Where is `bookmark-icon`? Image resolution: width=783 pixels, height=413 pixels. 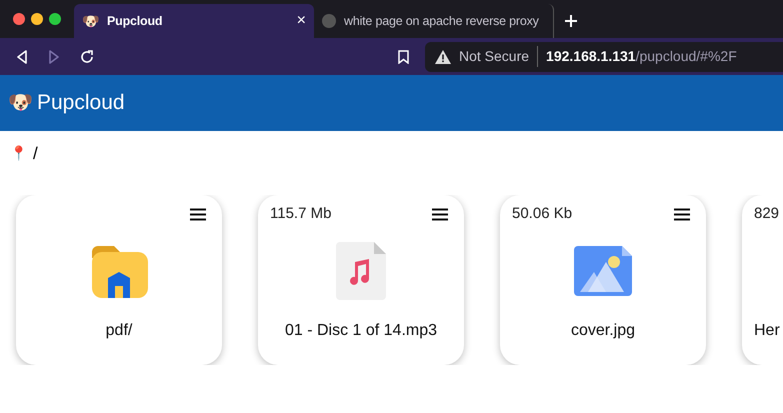
bookmark-icon is located at coordinates (403, 57).